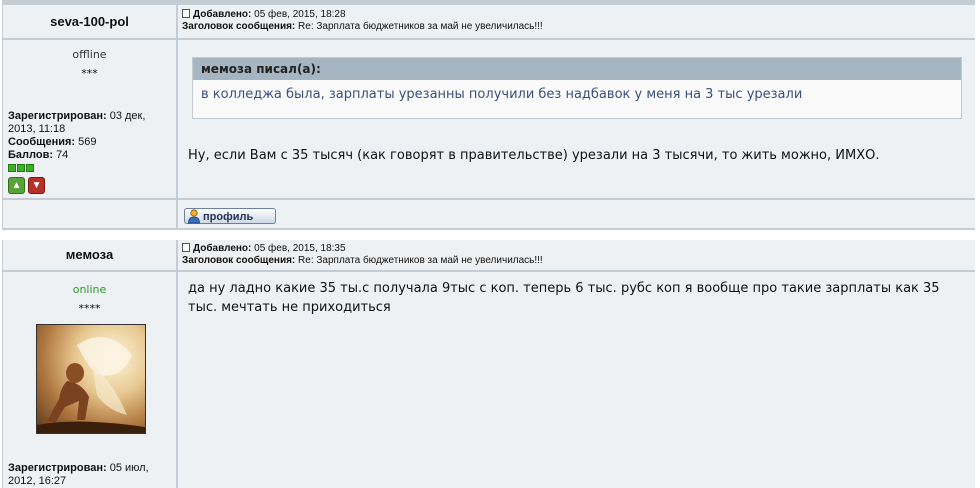  I want to click on user-icon, so click(194, 216).